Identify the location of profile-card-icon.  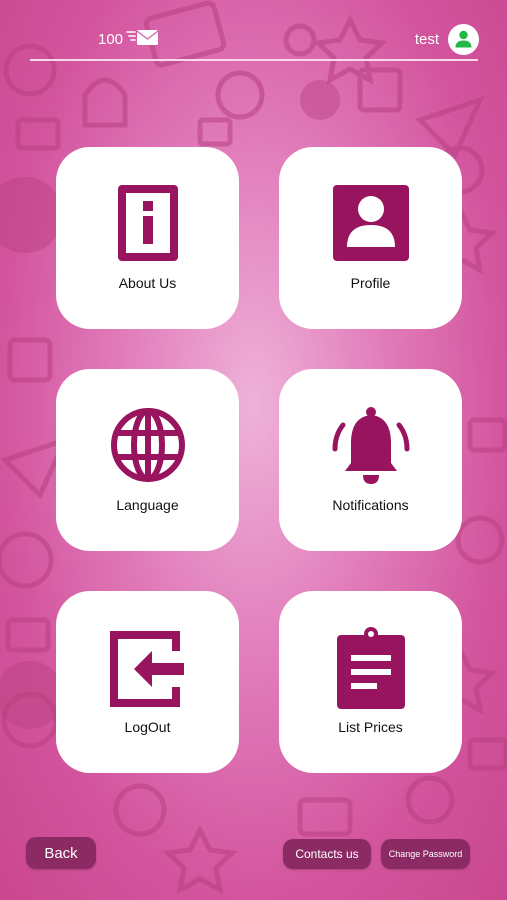
(370, 223).